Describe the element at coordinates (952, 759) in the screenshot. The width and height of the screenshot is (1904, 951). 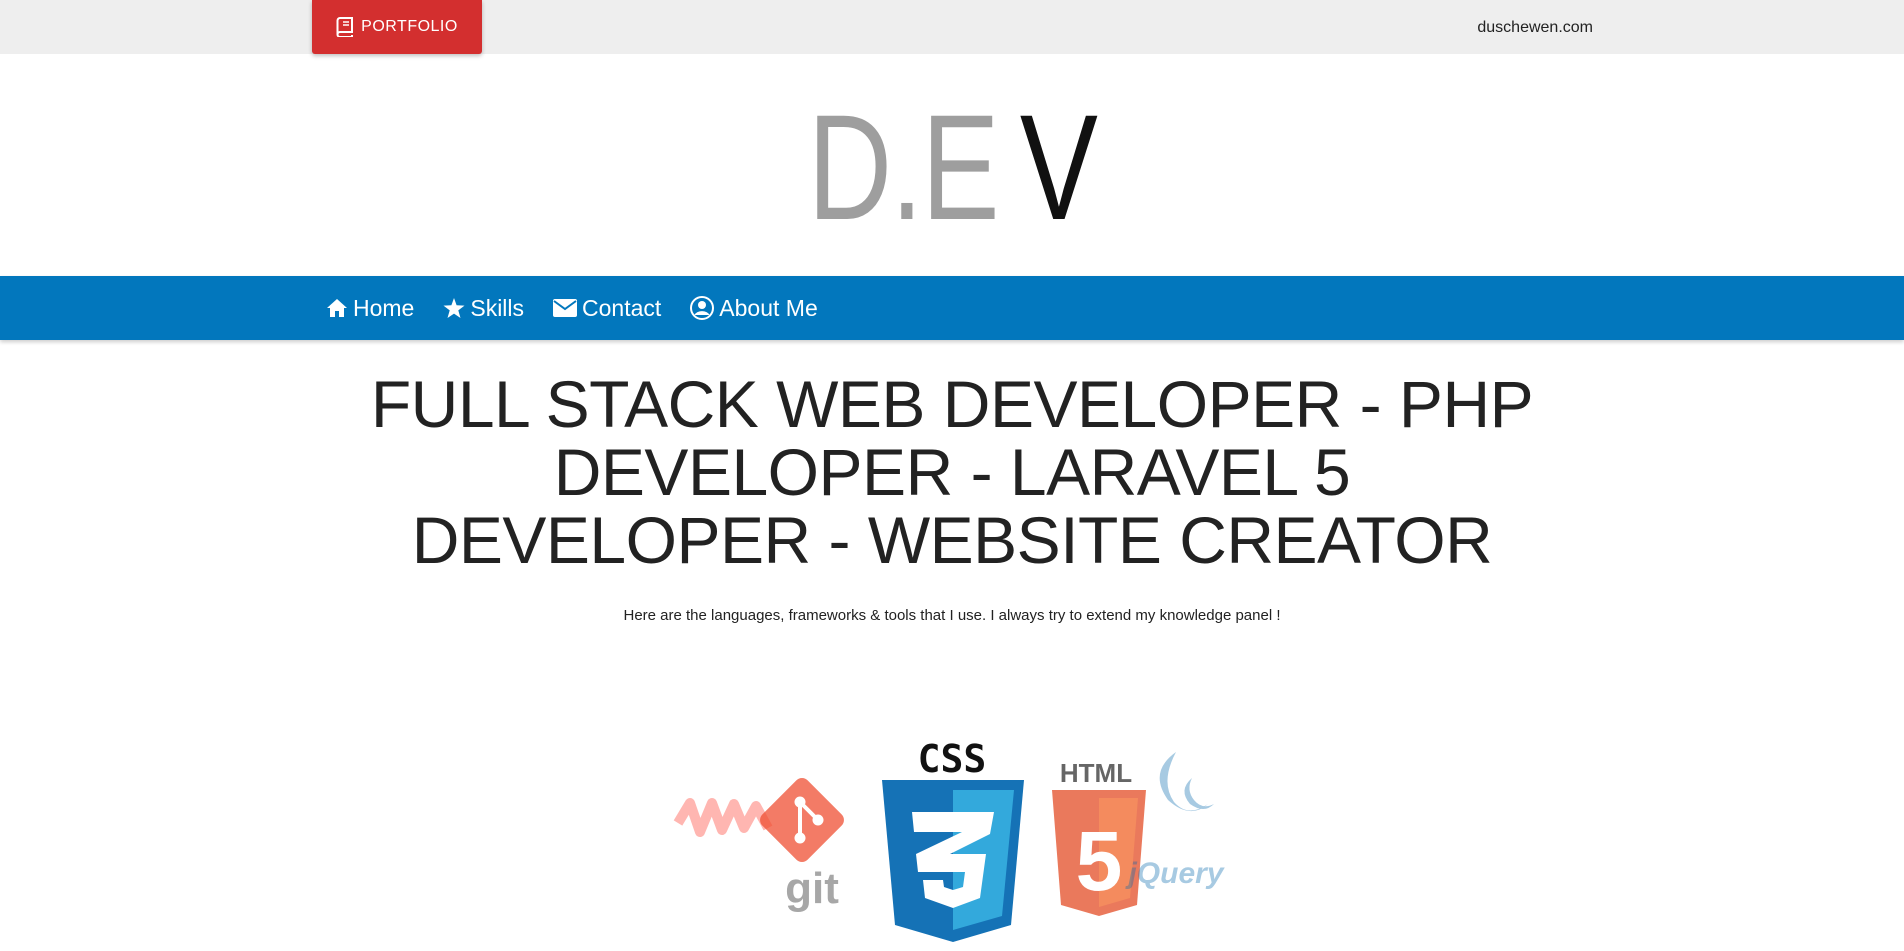
I see `css-label: CSS` at that location.